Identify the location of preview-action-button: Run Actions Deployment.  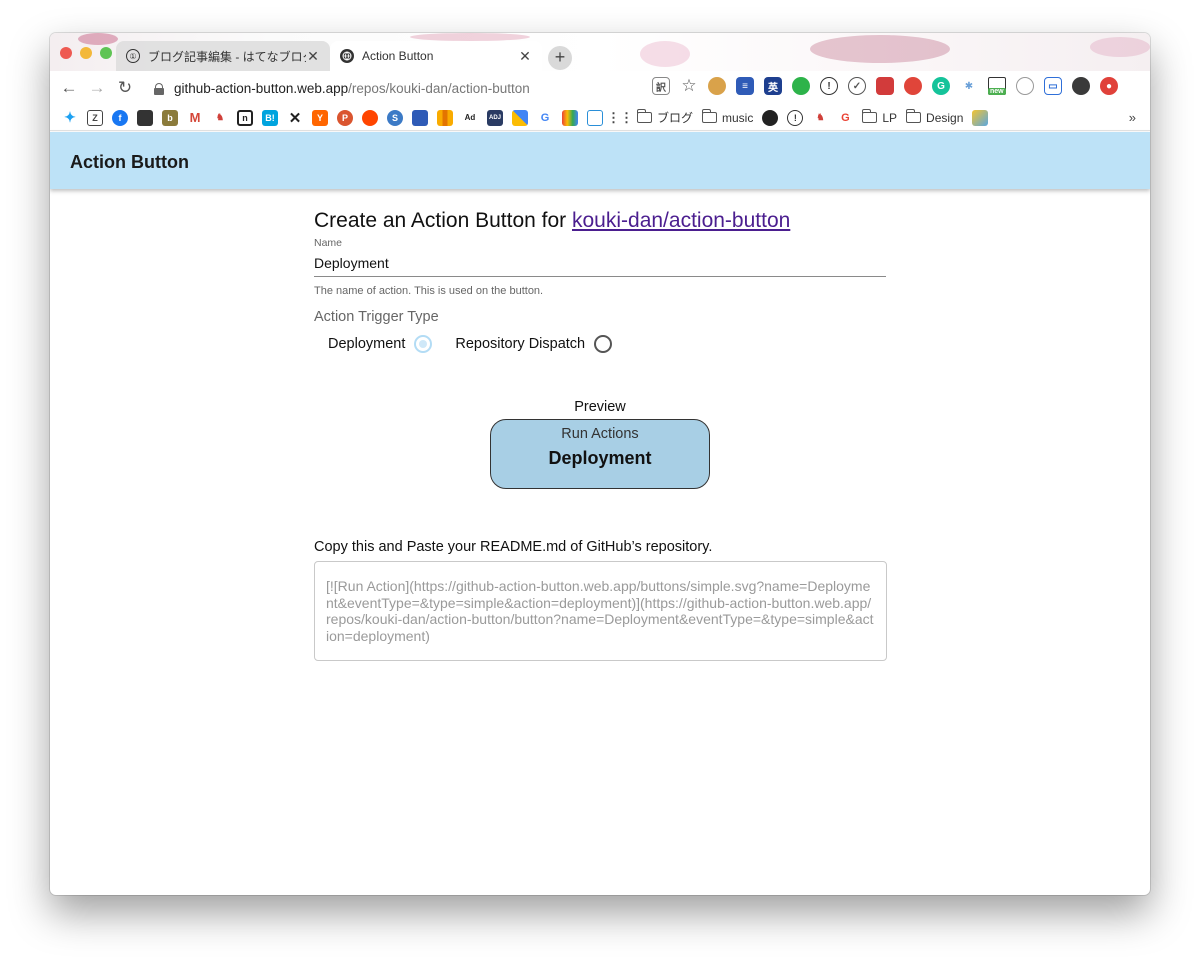
(600, 454).